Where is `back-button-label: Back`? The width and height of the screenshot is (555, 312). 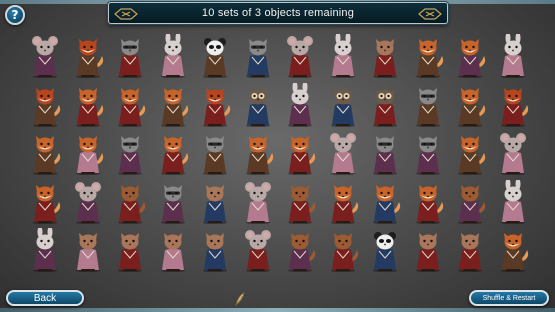 back-button-label: Back is located at coordinates (45, 298).